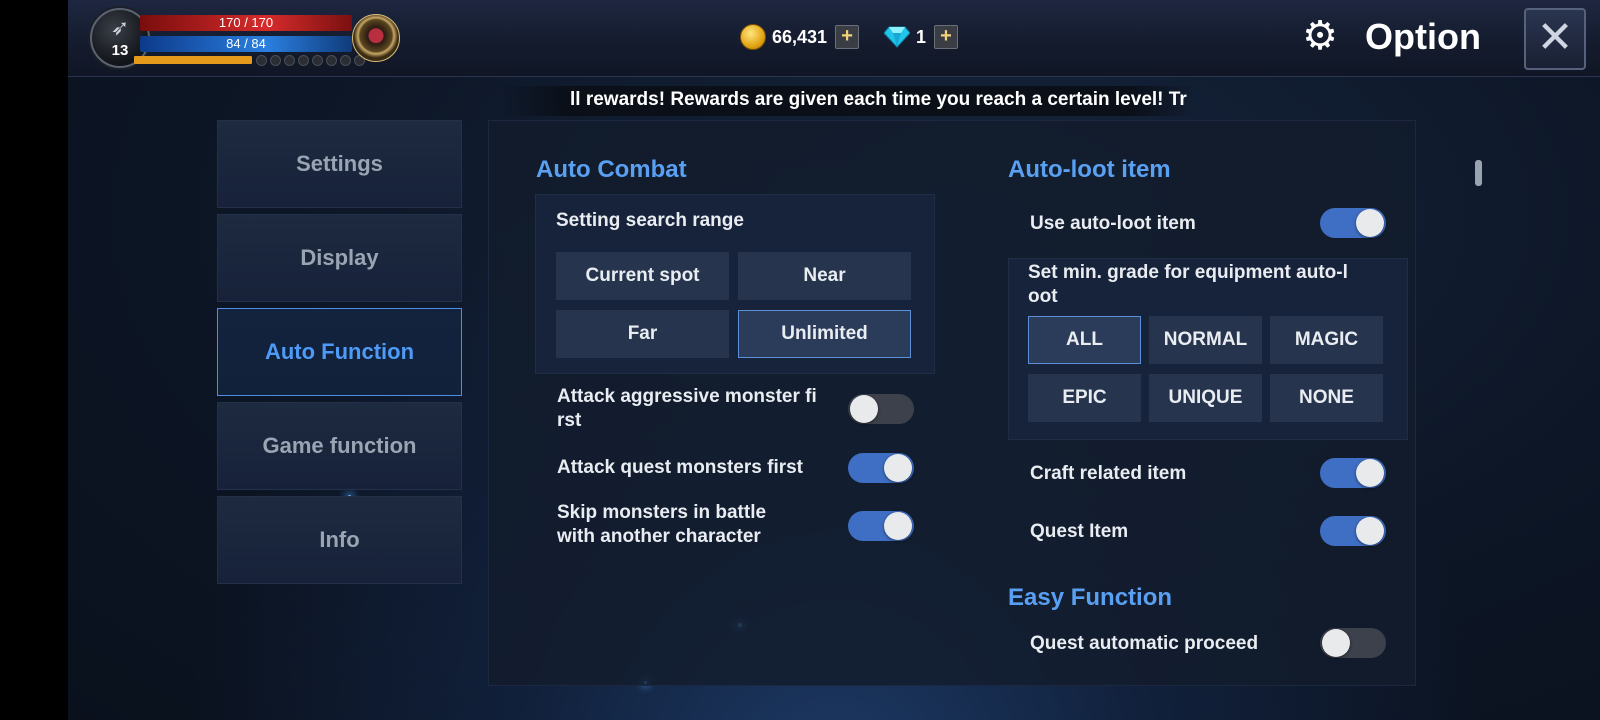 The image size is (1600, 720). Describe the element at coordinates (193, 60) in the screenshot. I see `exp-bar` at that location.